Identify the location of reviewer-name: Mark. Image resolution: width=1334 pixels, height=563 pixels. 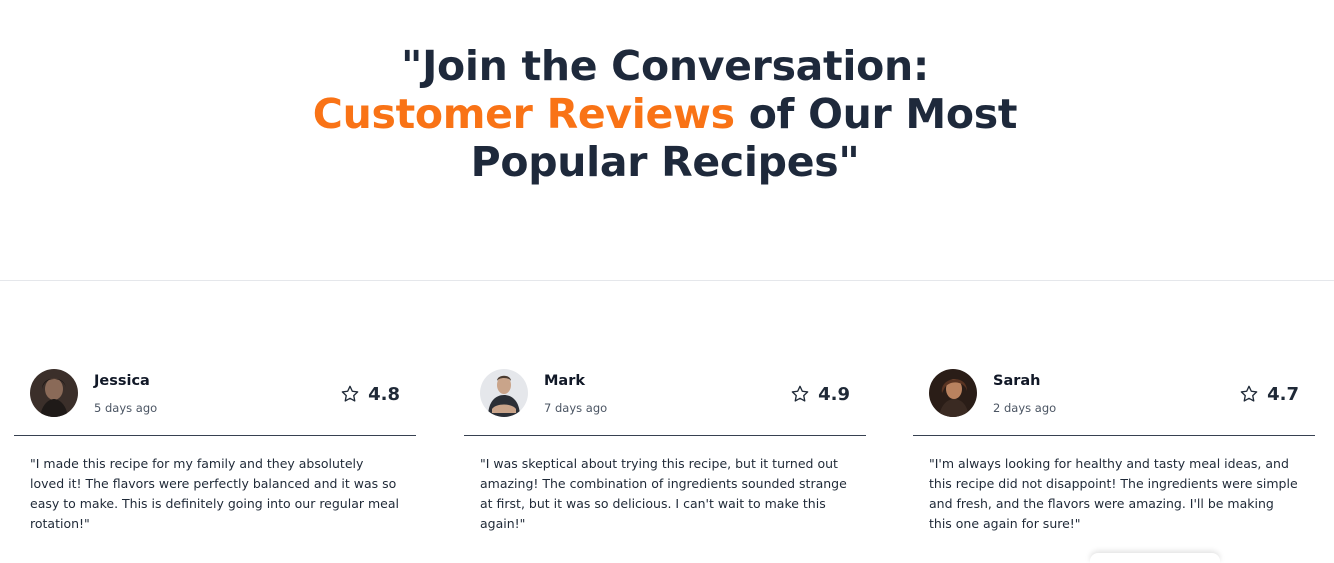
(565, 381).